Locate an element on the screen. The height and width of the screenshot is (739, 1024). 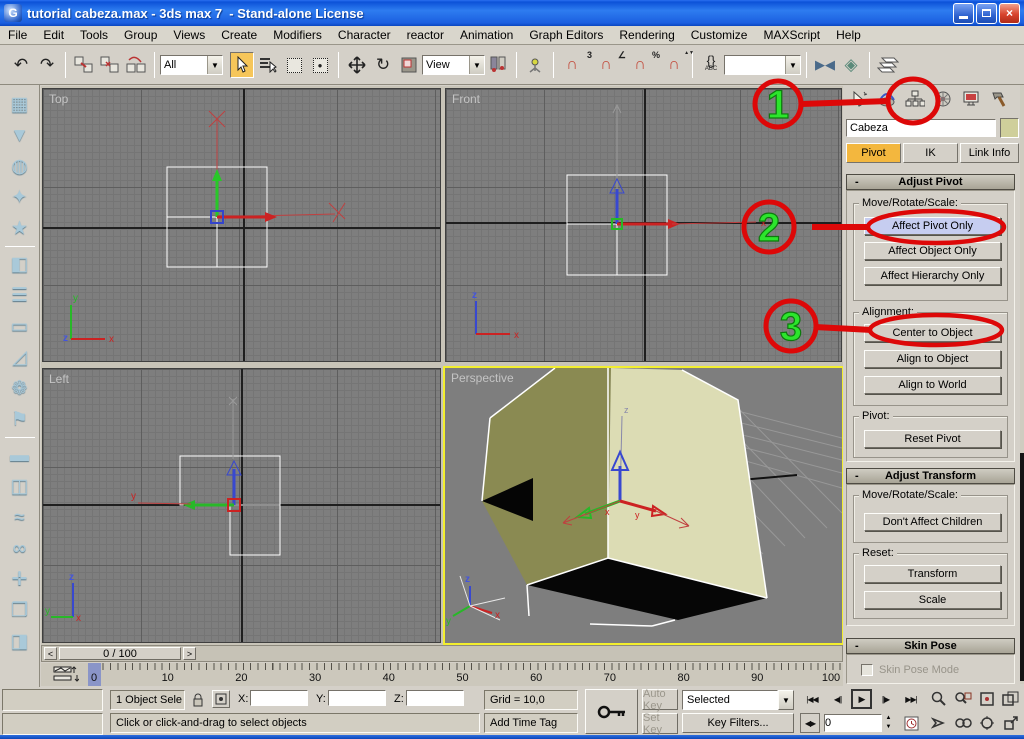
minimize-button is located at coordinates (963, 13).